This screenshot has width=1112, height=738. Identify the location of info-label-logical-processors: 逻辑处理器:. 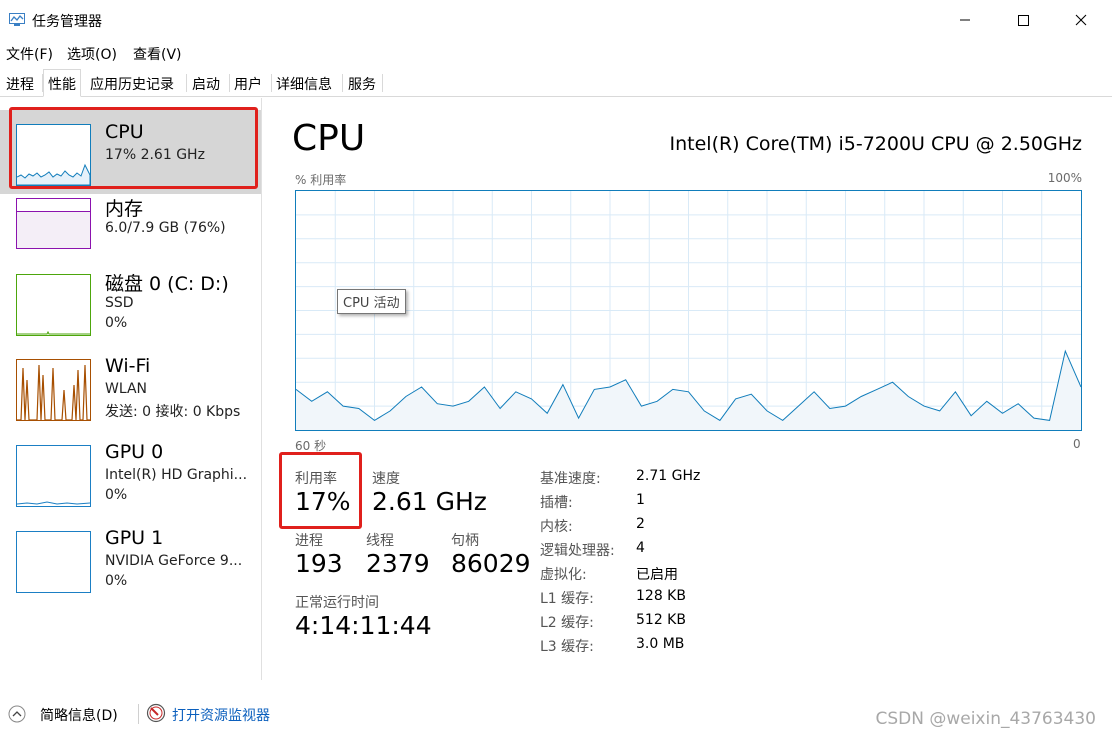
(577, 551).